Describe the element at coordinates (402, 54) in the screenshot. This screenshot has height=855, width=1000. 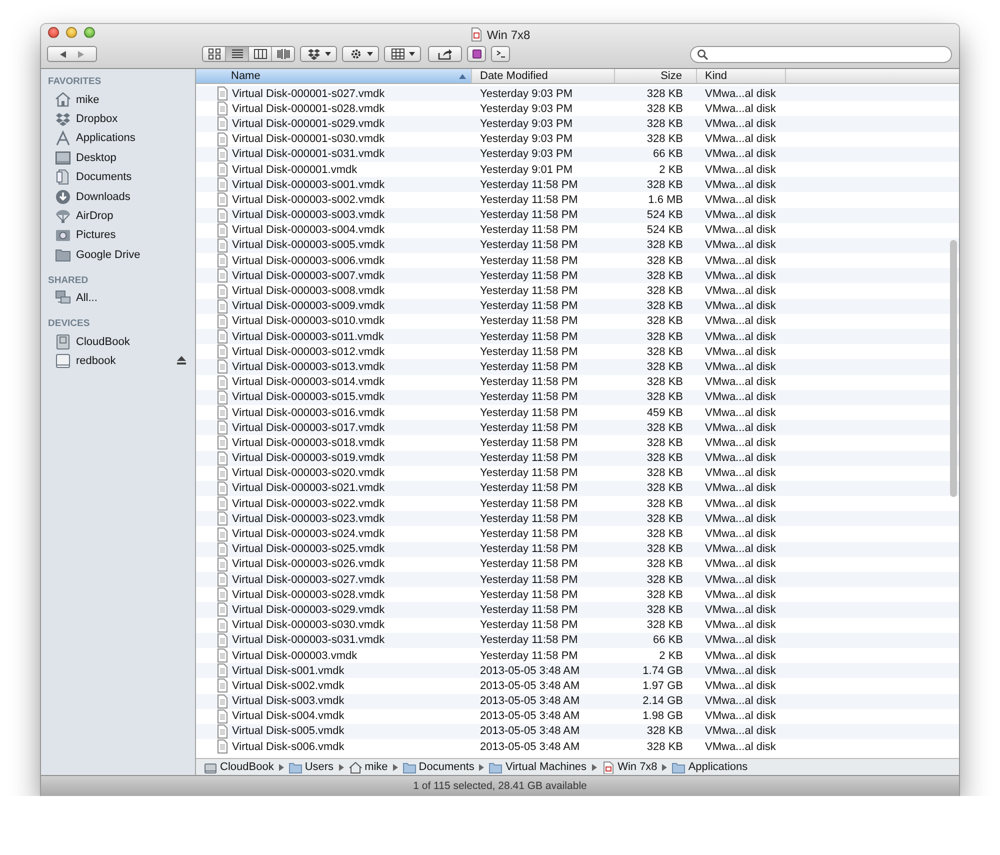
I see `arrange-menu-button` at that location.